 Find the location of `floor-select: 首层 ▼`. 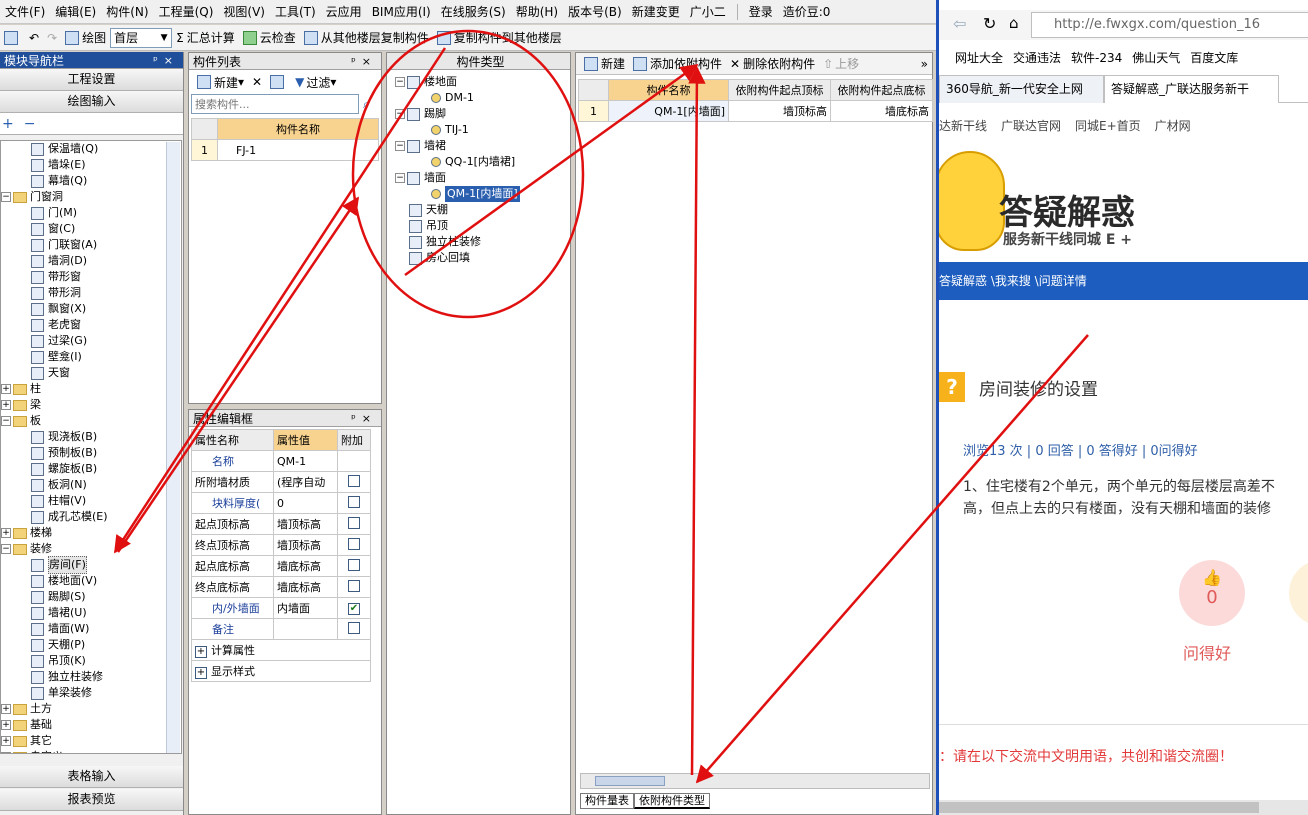

floor-select: 首层 ▼ is located at coordinates (141, 37).